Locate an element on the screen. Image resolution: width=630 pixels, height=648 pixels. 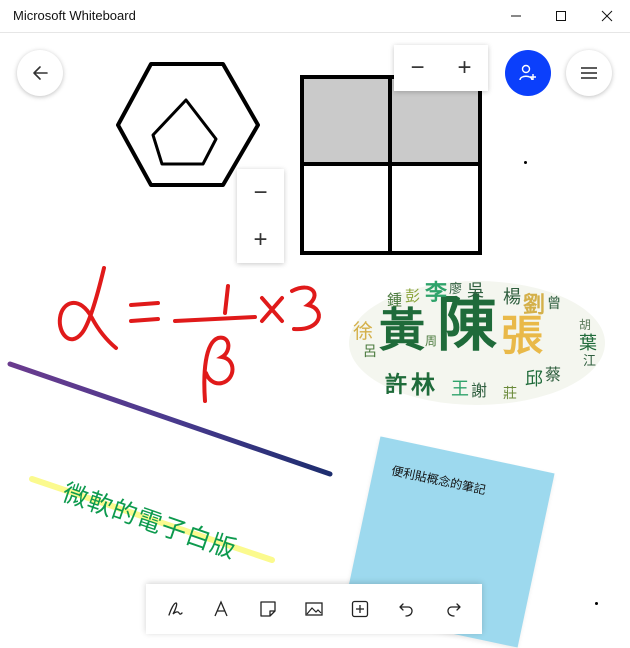
insert-tool-button is located at coordinates (360, 609).